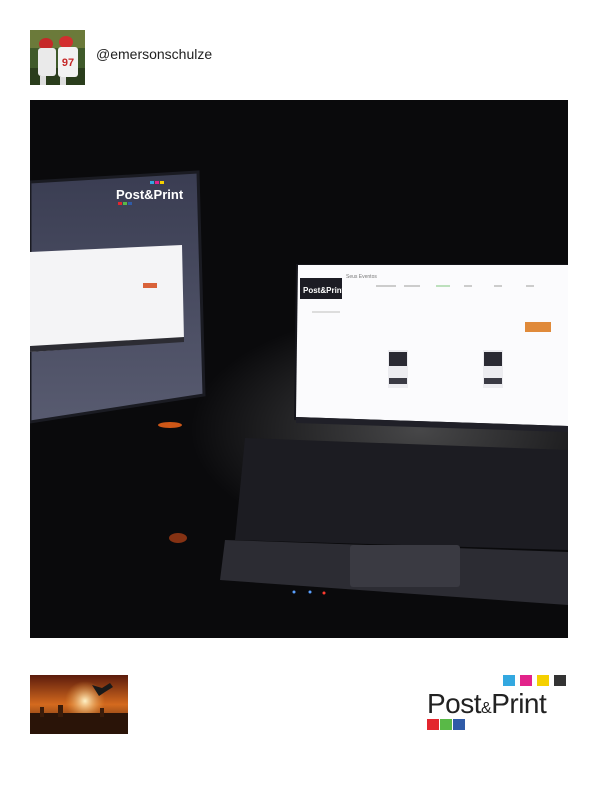 Image resolution: width=598 pixels, height=803 pixels. Describe the element at coordinates (454, 703) in the screenshot. I see `logo-text-post: Post` at that location.